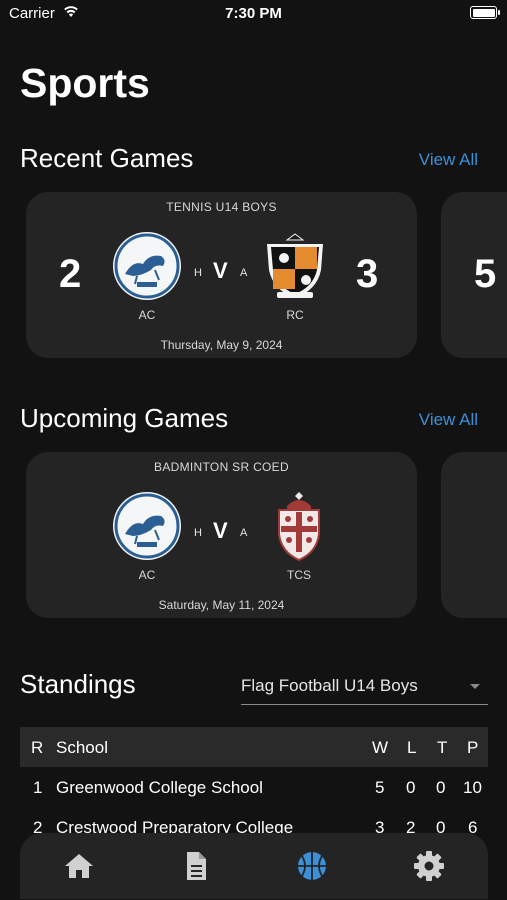 This screenshot has width=507, height=900. I want to click on upcoming-view-all-link: View All, so click(448, 420).